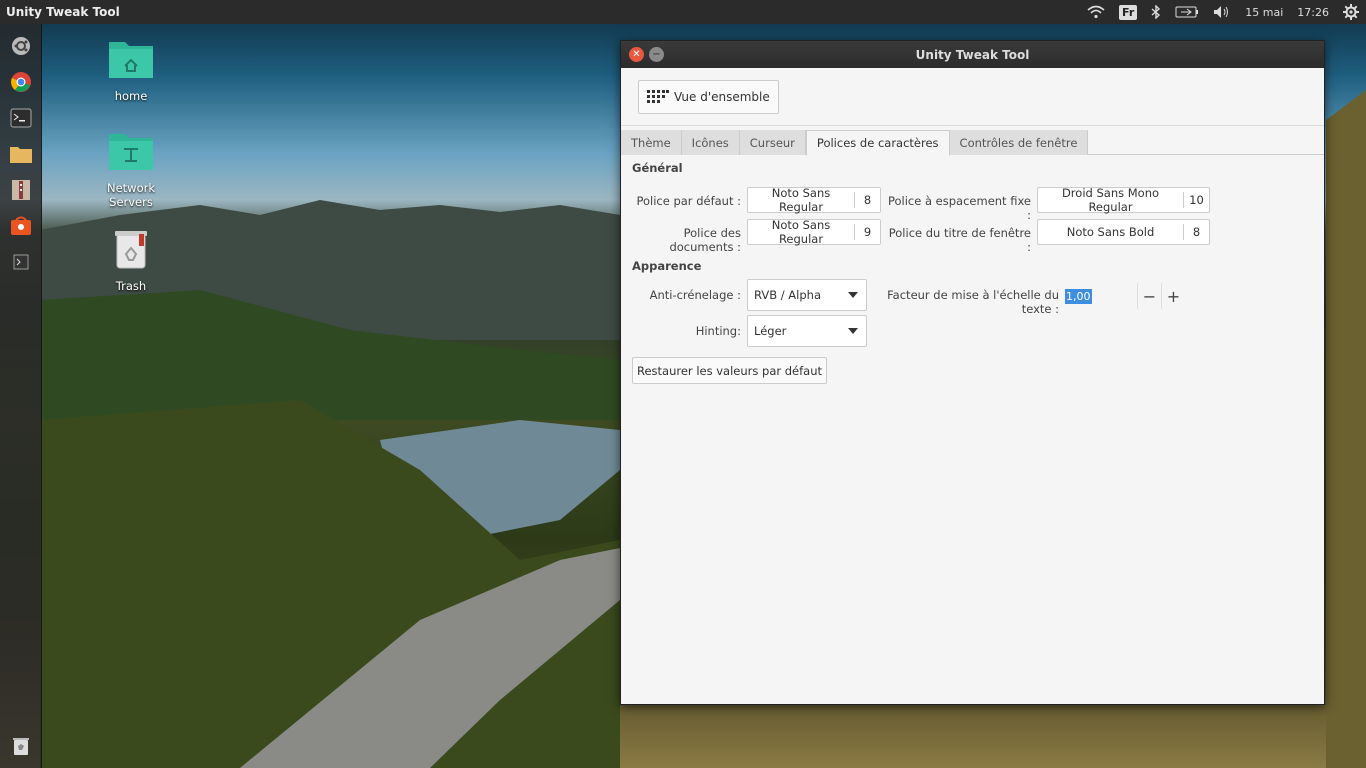 The image size is (1366, 768). I want to click on default-font-label: Police par défaut :, so click(688, 201).